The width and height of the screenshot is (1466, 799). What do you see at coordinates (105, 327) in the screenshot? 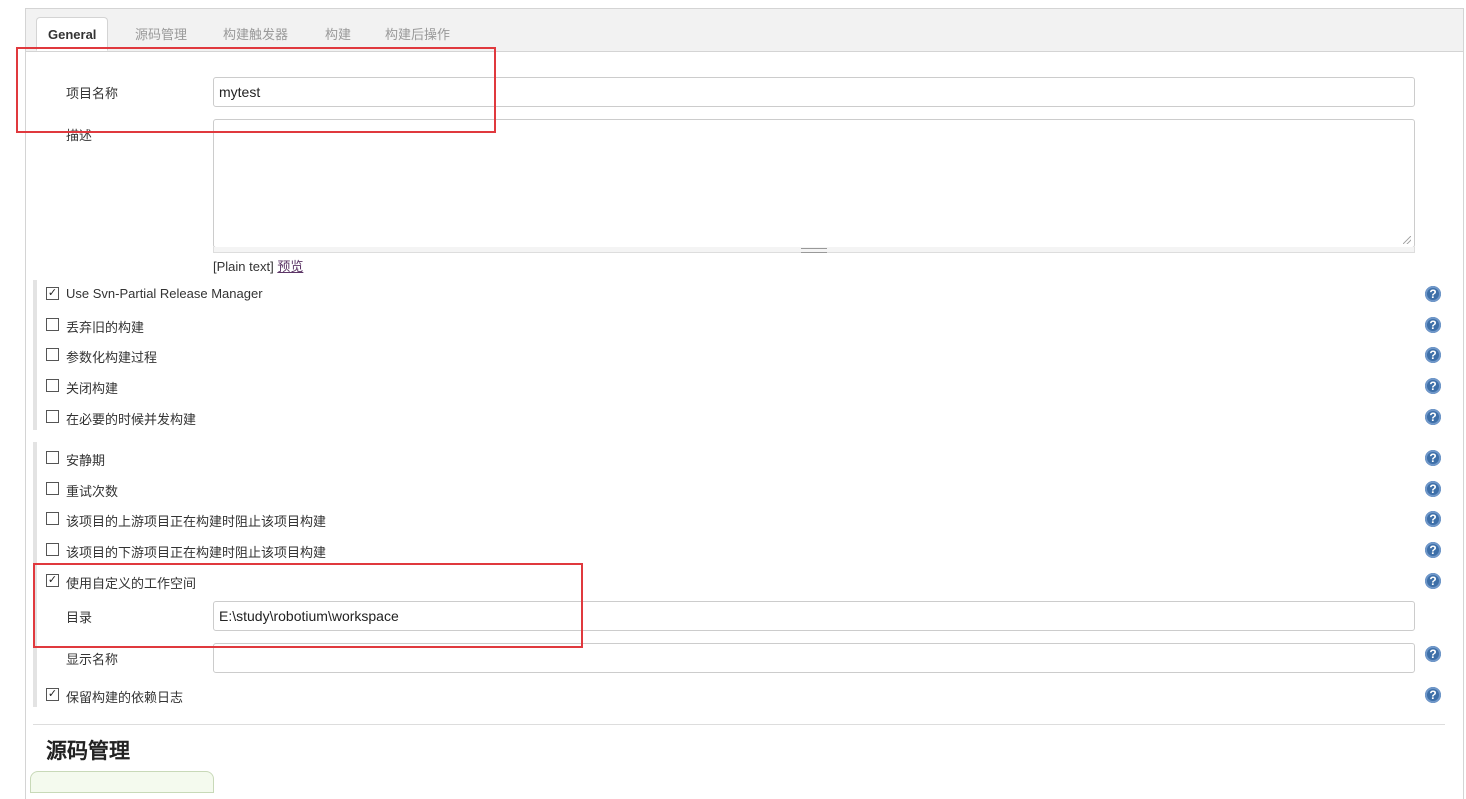
I see `option-discard-old-builds-label: 丢弃旧的构建` at bounding box center [105, 327].